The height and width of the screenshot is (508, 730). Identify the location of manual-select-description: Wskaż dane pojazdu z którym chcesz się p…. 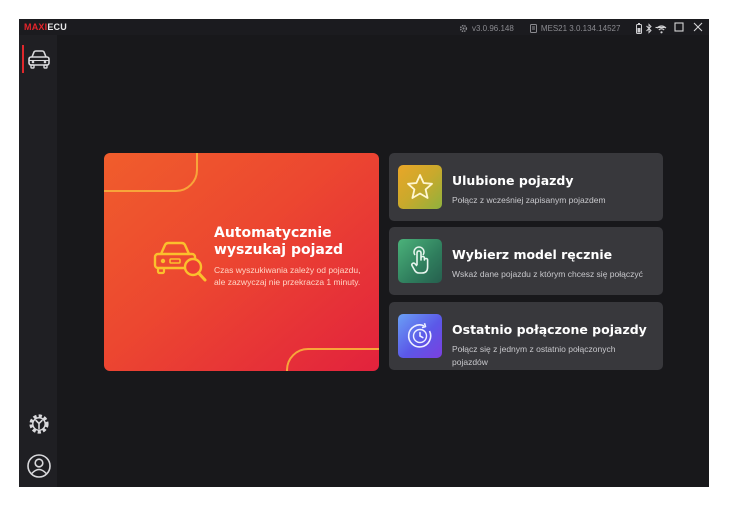
(547, 274).